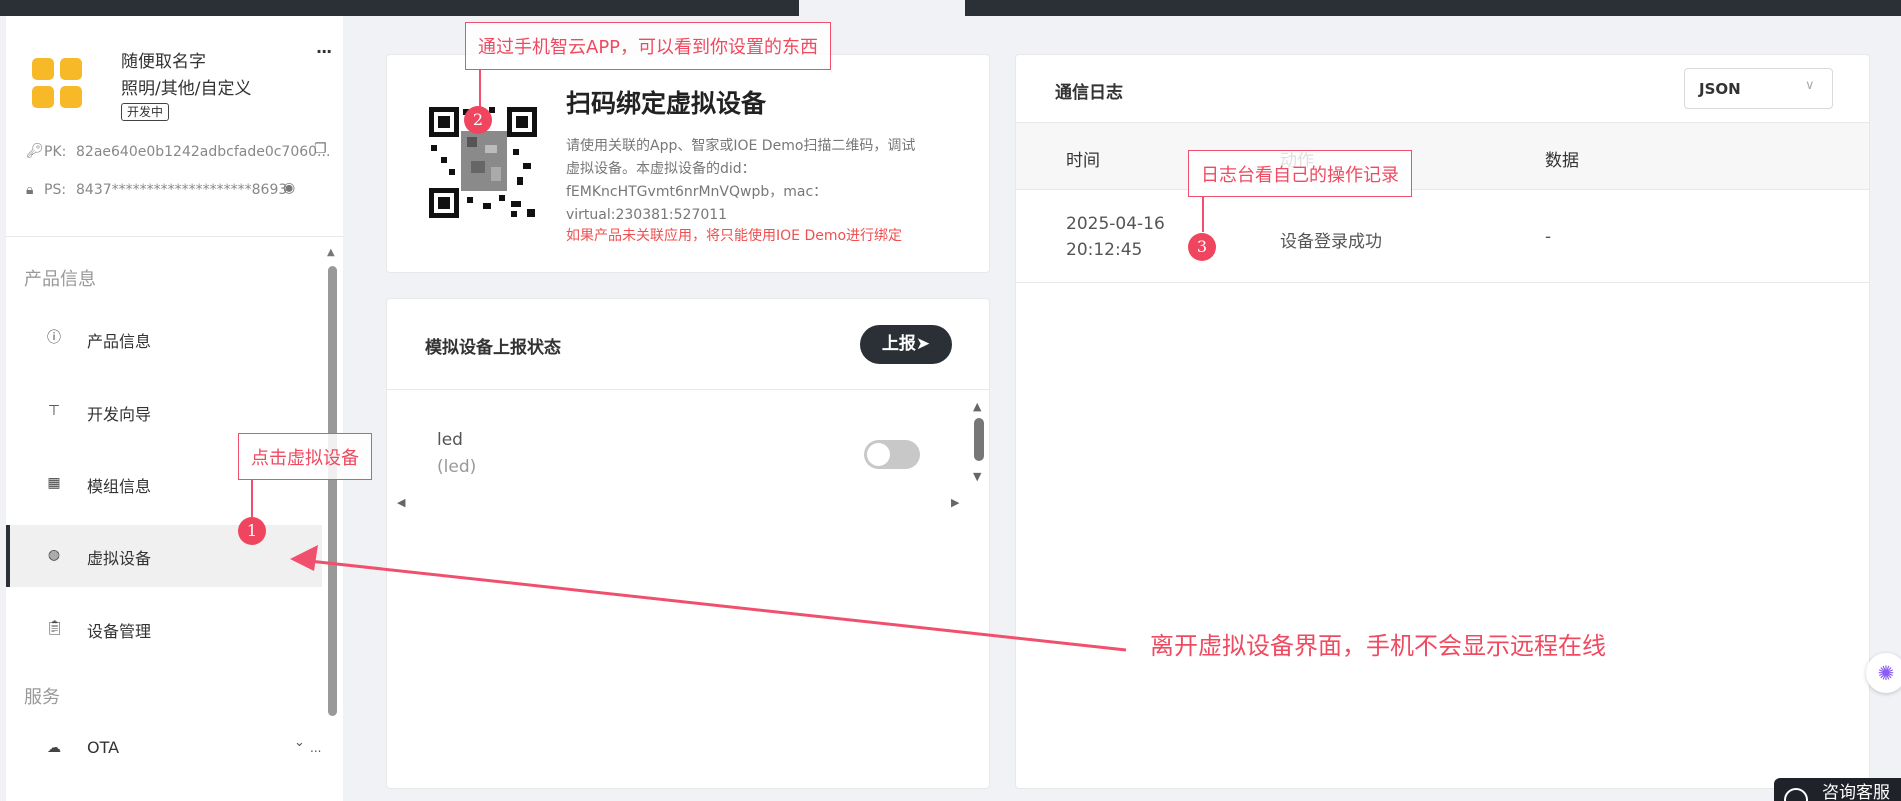 This screenshot has height=801, width=1901. Describe the element at coordinates (54, 748) in the screenshot. I see `cloud-upload-icon: ☁︎` at that location.